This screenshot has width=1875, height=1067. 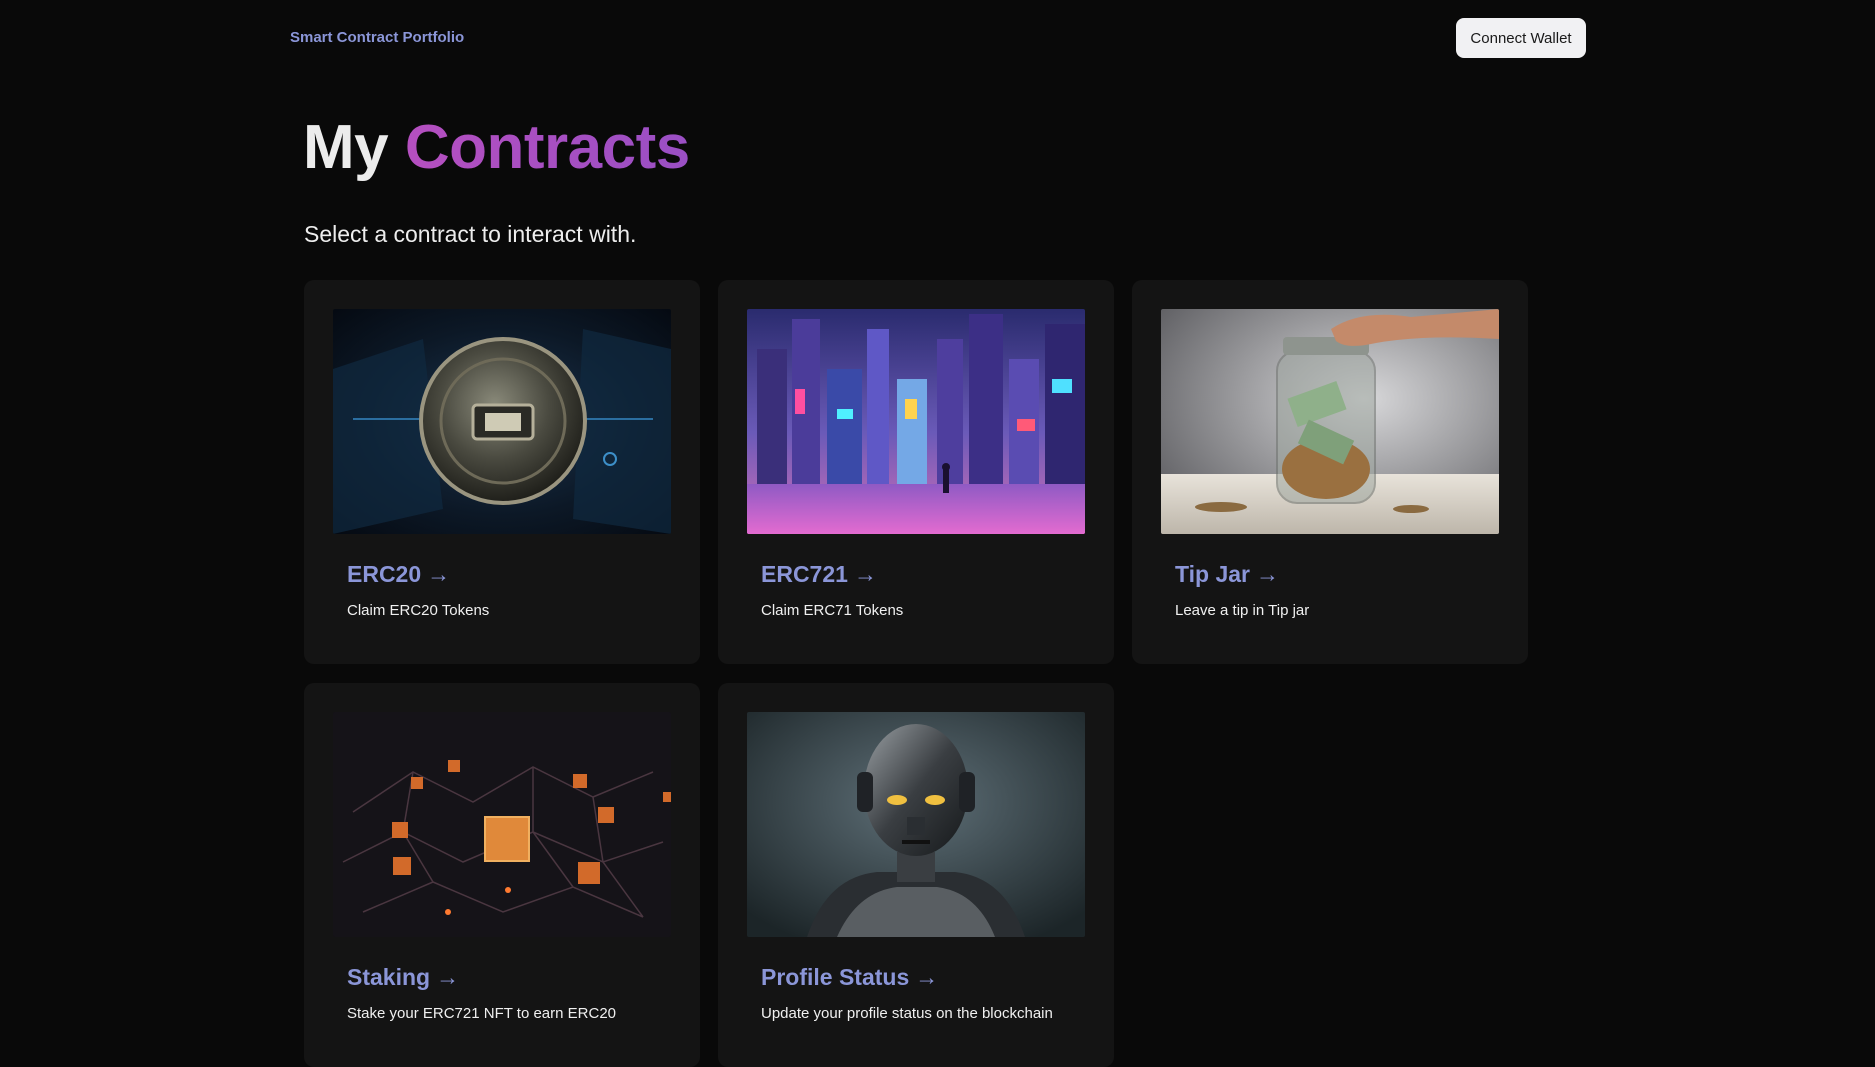 I want to click on card-title-erc721: ERC721 →, so click(x=819, y=574).